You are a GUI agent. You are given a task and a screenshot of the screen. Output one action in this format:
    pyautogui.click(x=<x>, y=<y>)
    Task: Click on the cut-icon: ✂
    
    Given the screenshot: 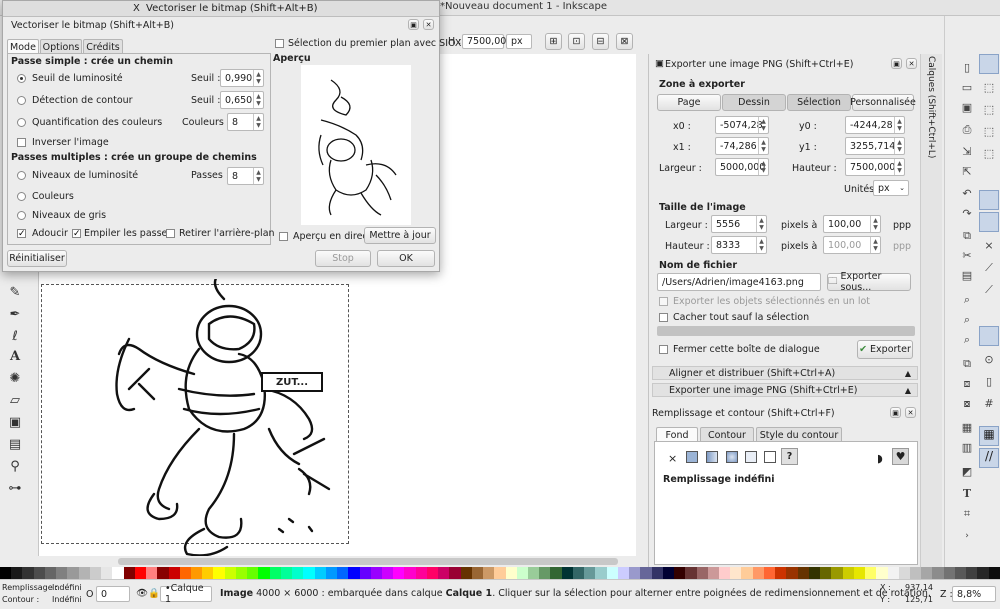 What is the action you would take?
    pyautogui.click(x=967, y=256)
    